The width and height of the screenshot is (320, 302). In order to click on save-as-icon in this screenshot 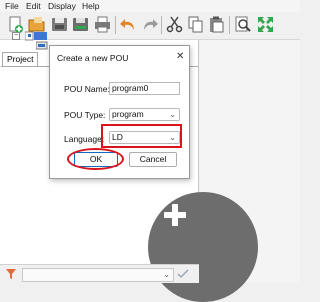, I will do `click(80, 24)`.